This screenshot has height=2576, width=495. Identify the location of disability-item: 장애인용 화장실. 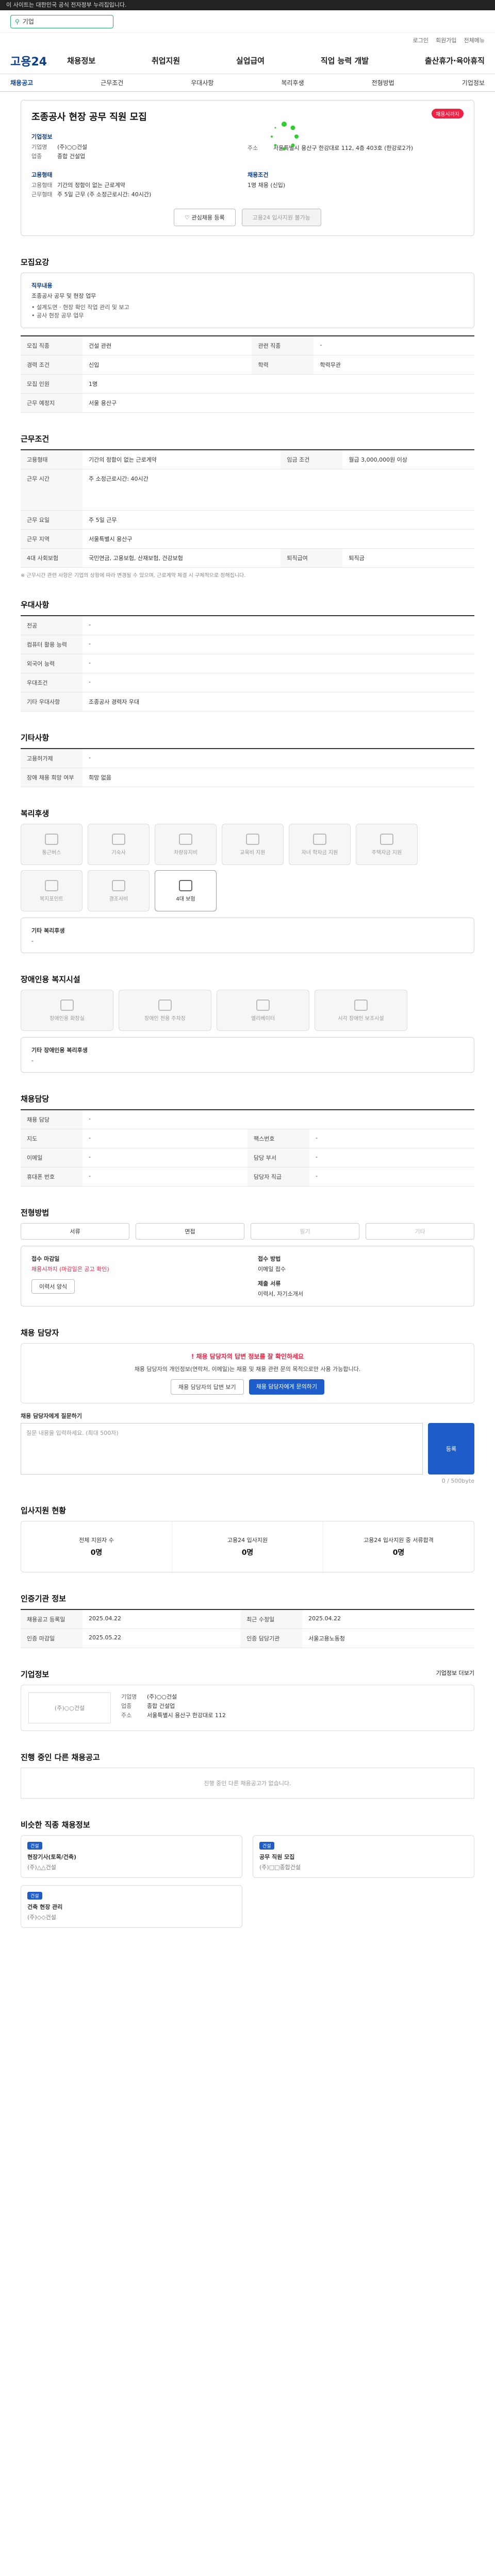
(67, 1010).